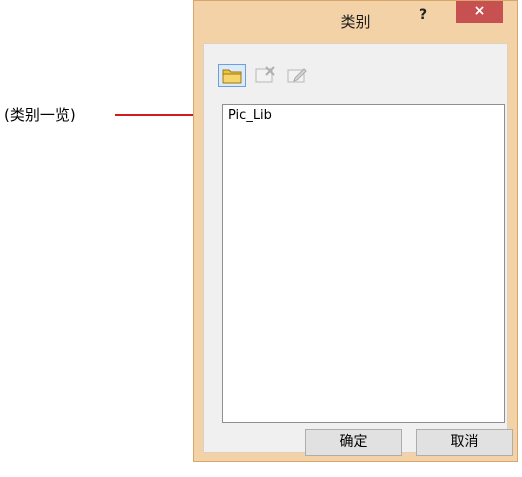 Image resolution: width=522 pixels, height=477 pixels. Describe the element at coordinates (479, 12) in the screenshot. I see `close-button: ×` at that location.